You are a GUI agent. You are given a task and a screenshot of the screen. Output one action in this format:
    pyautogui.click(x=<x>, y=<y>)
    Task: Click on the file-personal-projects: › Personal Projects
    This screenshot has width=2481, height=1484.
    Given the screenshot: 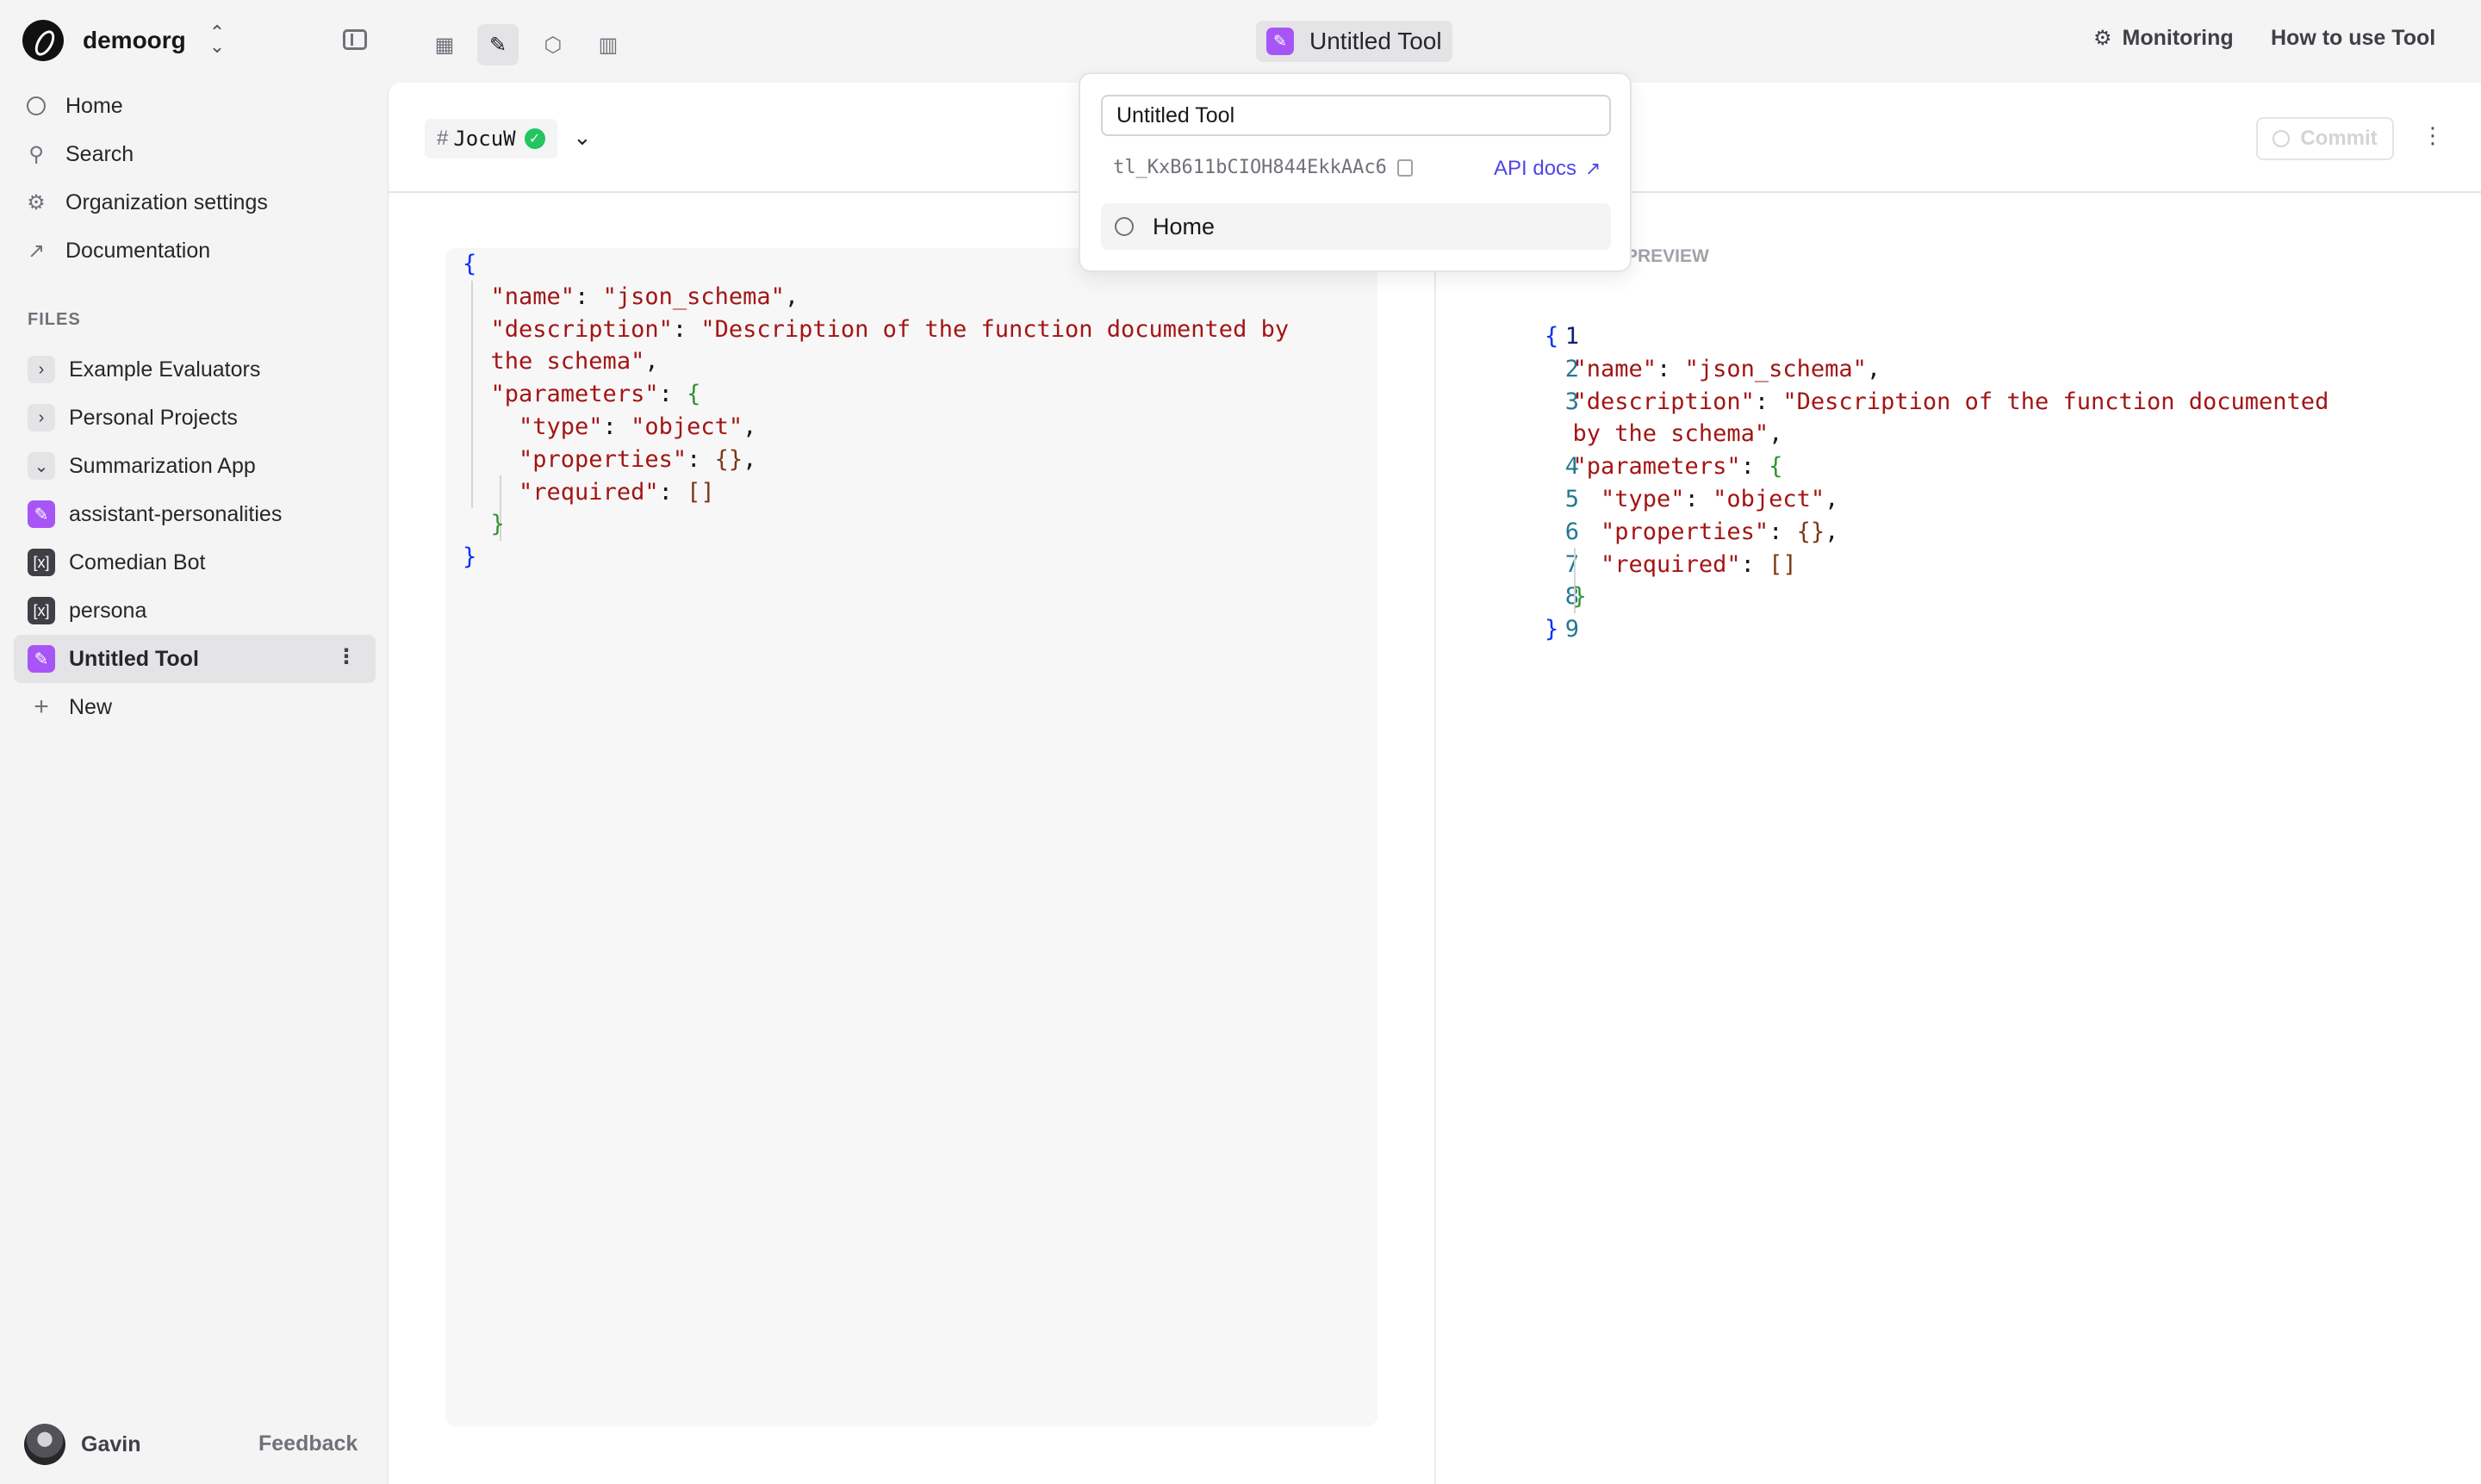 What is the action you would take?
    pyautogui.click(x=195, y=418)
    